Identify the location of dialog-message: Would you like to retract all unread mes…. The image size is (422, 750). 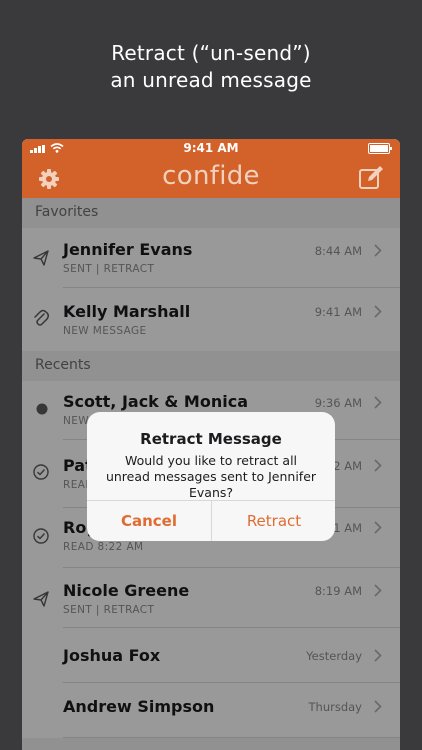
(211, 476).